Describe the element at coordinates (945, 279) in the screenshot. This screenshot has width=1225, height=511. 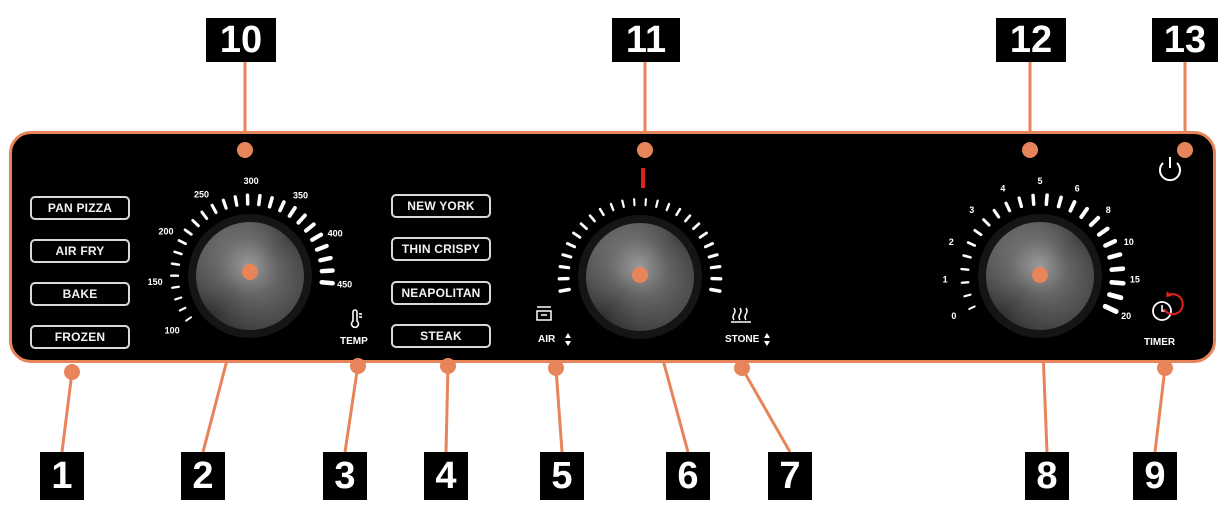
I see `timer-scale-label-1: 1` at that location.